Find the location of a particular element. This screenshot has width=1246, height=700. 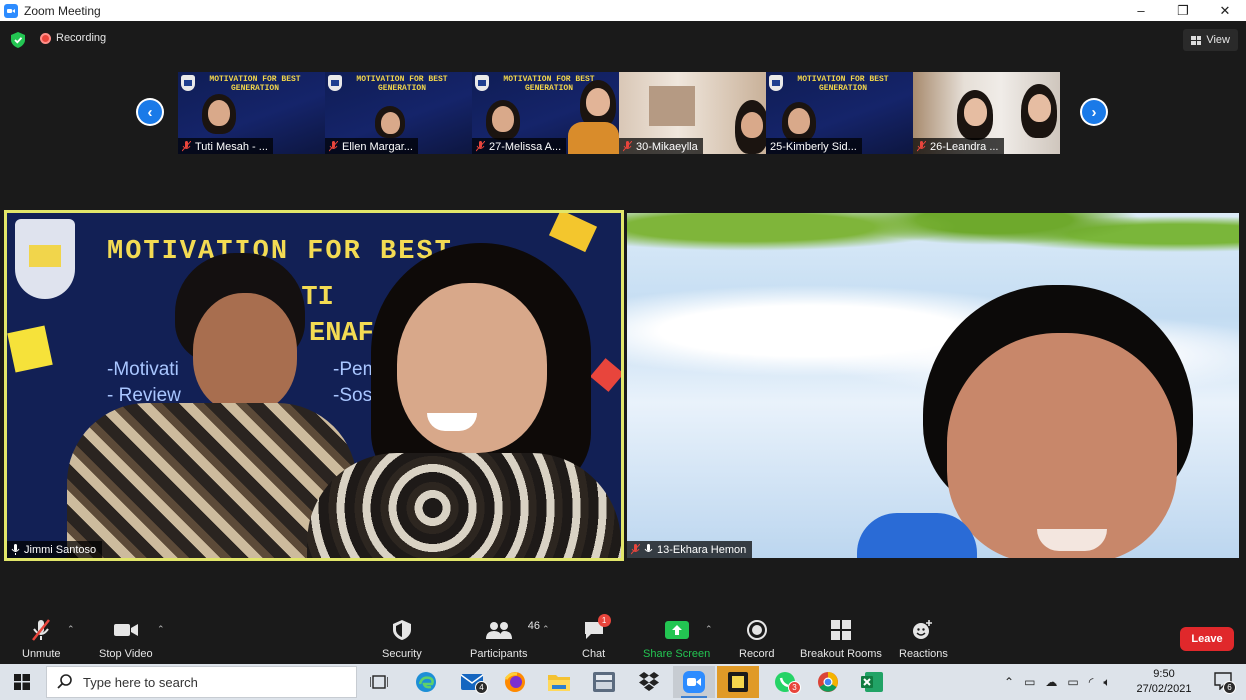

taskbar-whatsapp: 3 is located at coordinates (785, 682).